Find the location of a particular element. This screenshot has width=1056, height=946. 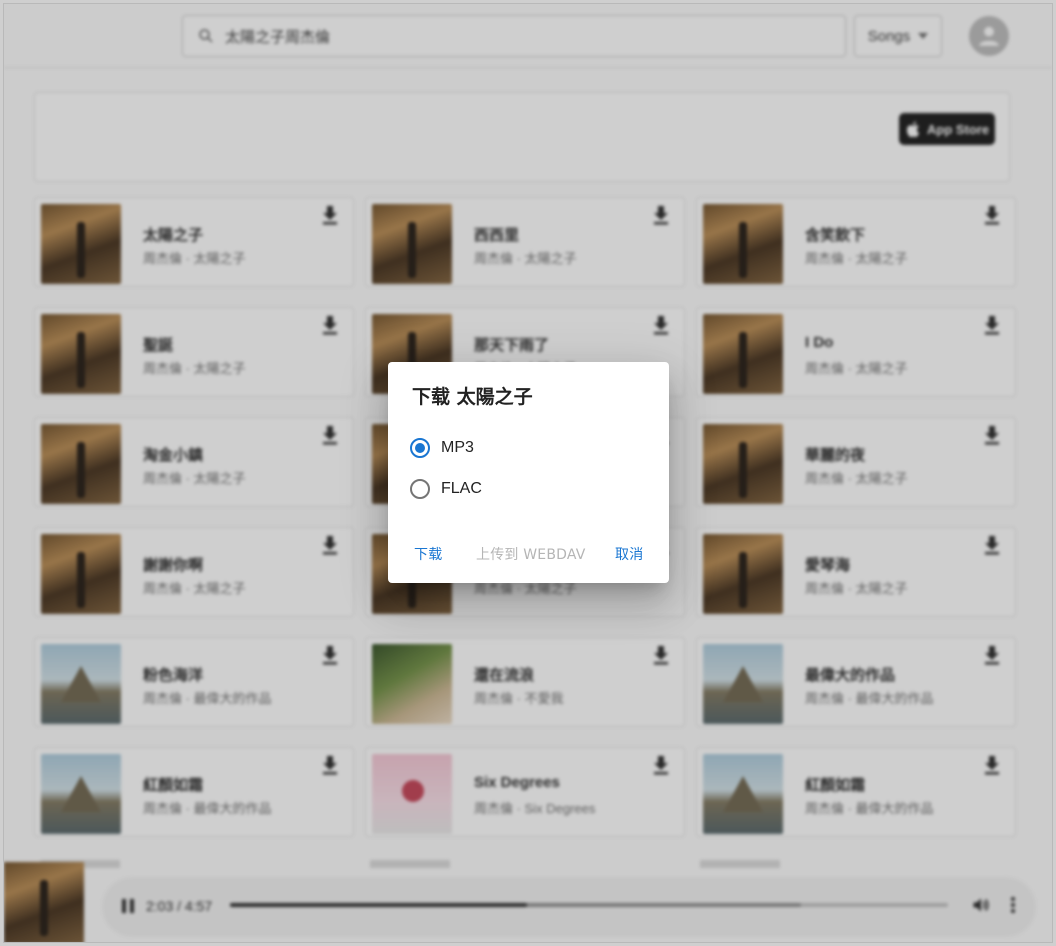

dialog-title: 下载 太陽之子 is located at coordinates (472, 397).